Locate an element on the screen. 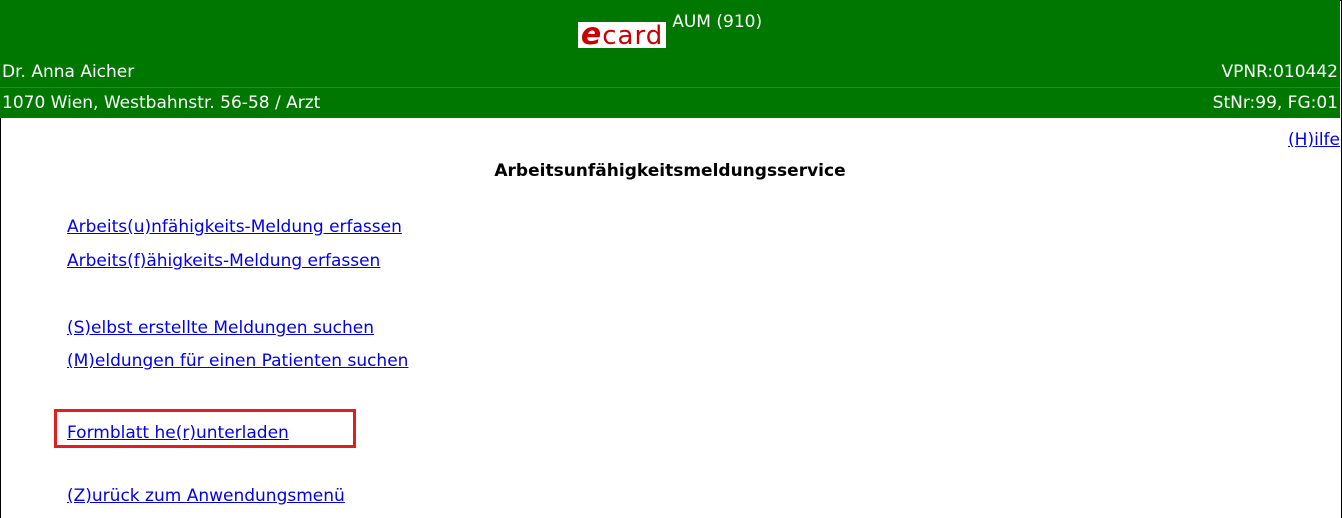 The height and width of the screenshot is (518, 1342). menu-link-meldungen-patient-suchen: (M)eldungen für einen Patienten suchen is located at coordinates (237, 361).